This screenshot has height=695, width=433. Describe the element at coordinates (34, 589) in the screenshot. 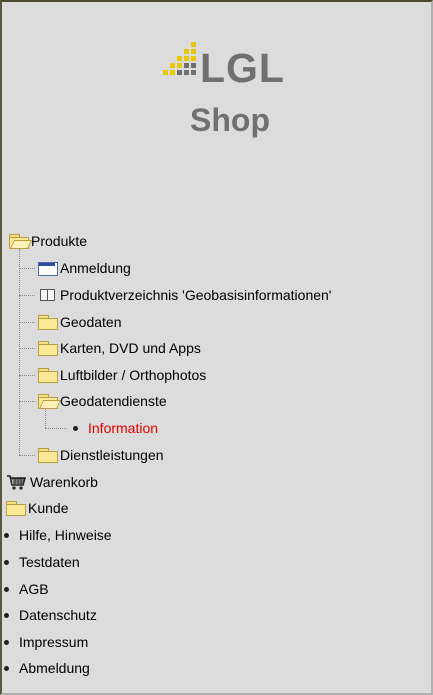

I see `nav-link-label: AGB` at that location.